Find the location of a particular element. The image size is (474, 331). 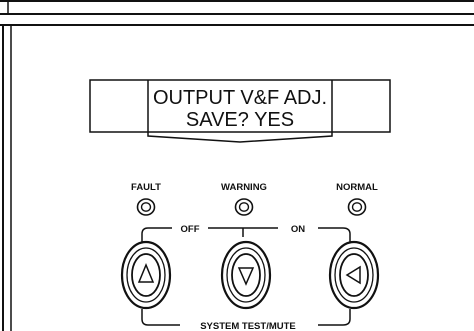

top-strip is located at coordinates (237, 7).